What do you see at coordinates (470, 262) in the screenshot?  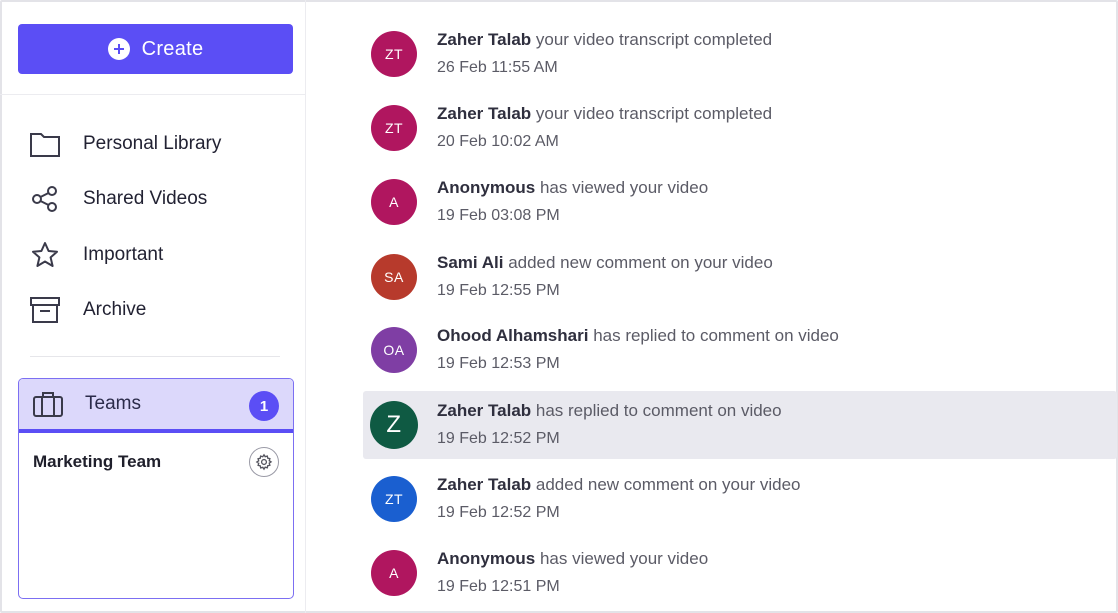 I see `notification-author: Sami Ali` at bounding box center [470, 262].